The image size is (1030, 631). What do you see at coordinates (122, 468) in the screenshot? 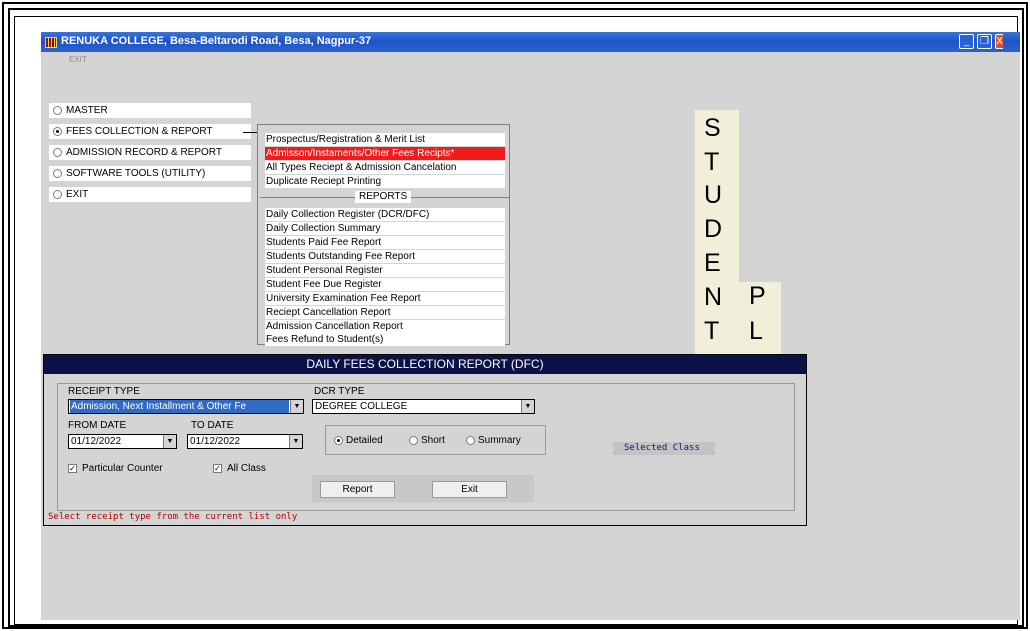
I see `particular-counter-label: Particular Counter` at bounding box center [122, 468].